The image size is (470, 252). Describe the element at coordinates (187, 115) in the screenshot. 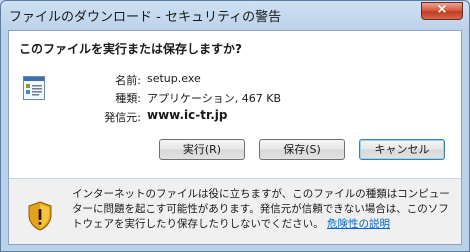

I see `from-value: www.ic-tr.jp` at that location.